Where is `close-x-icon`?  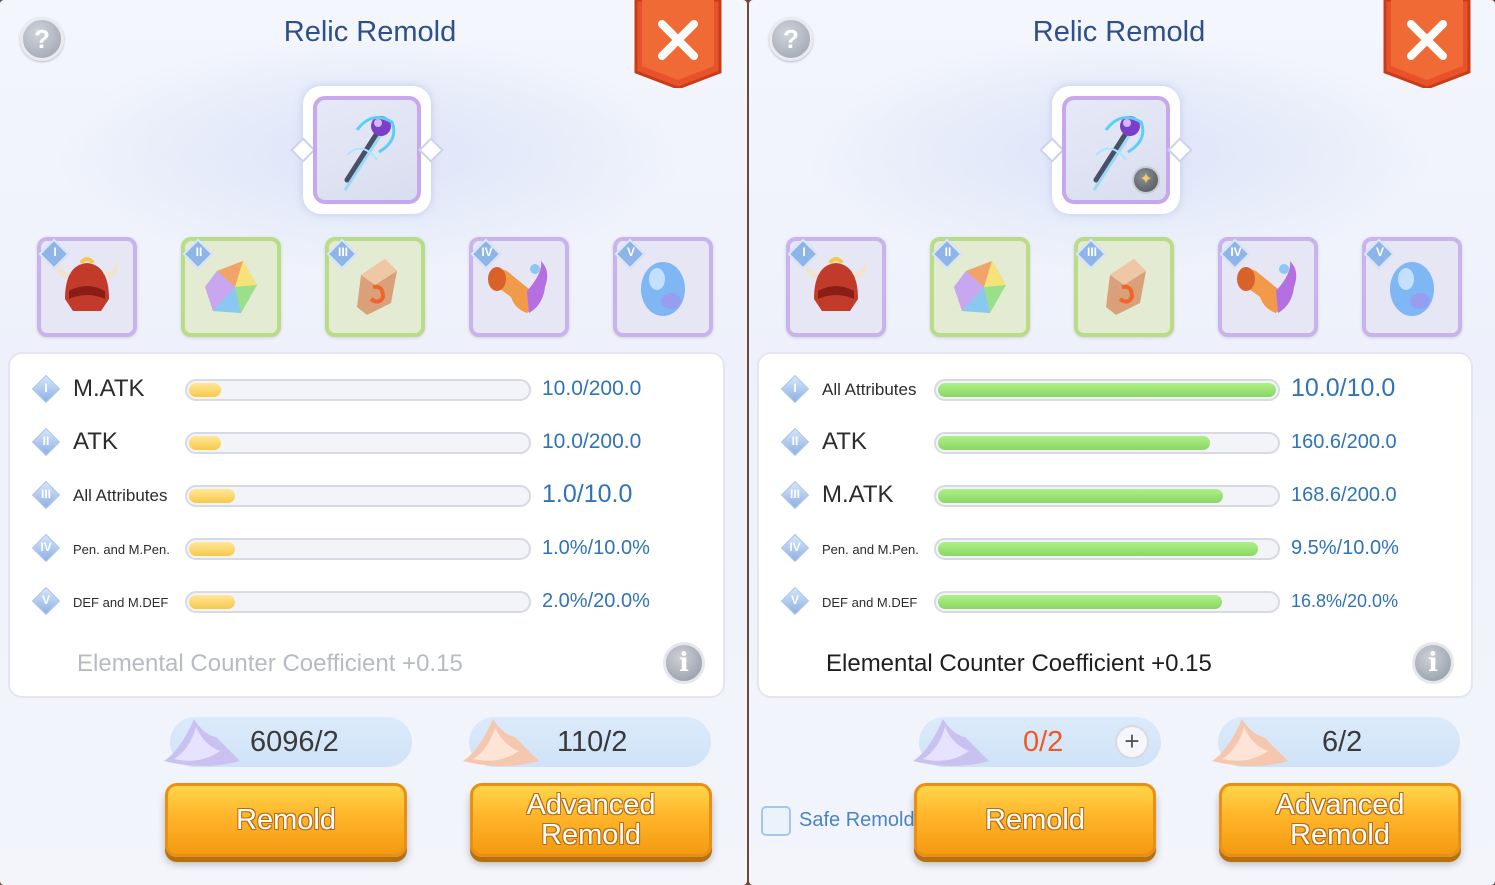 close-x-icon is located at coordinates (1427, 44).